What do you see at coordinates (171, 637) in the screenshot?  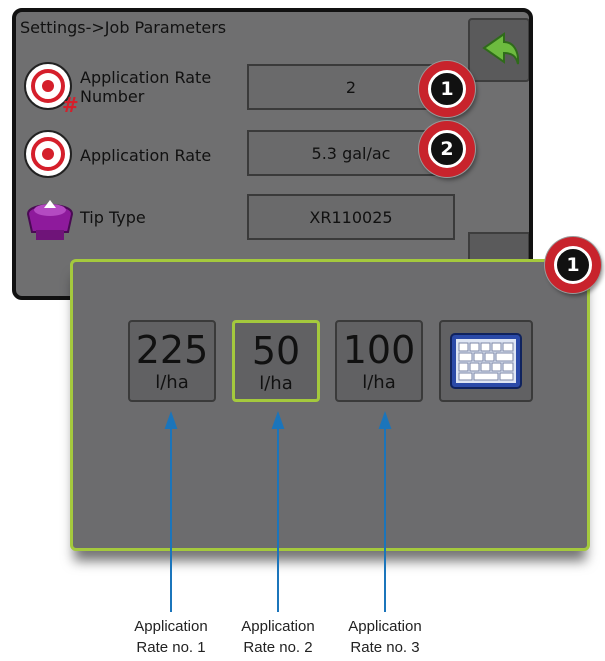 I see `caption-rate-1: Application Rate no. 1` at bounding box center [171, 637].